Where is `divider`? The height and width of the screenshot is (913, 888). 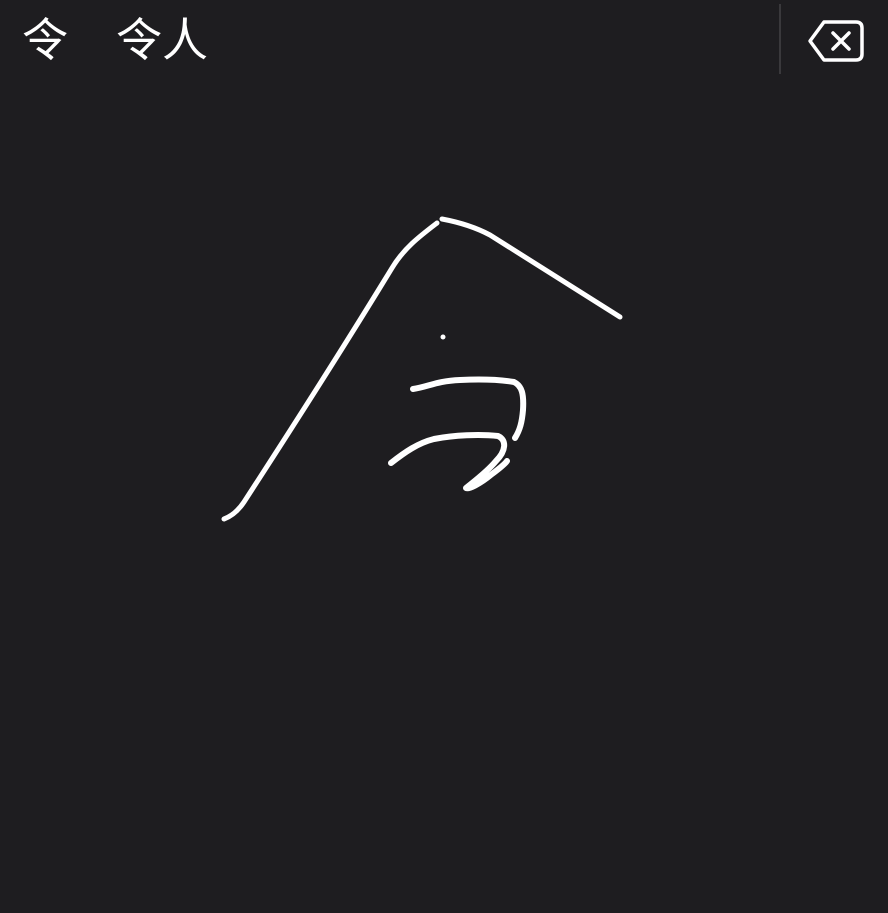 divider is located at coordinates (780, 39).